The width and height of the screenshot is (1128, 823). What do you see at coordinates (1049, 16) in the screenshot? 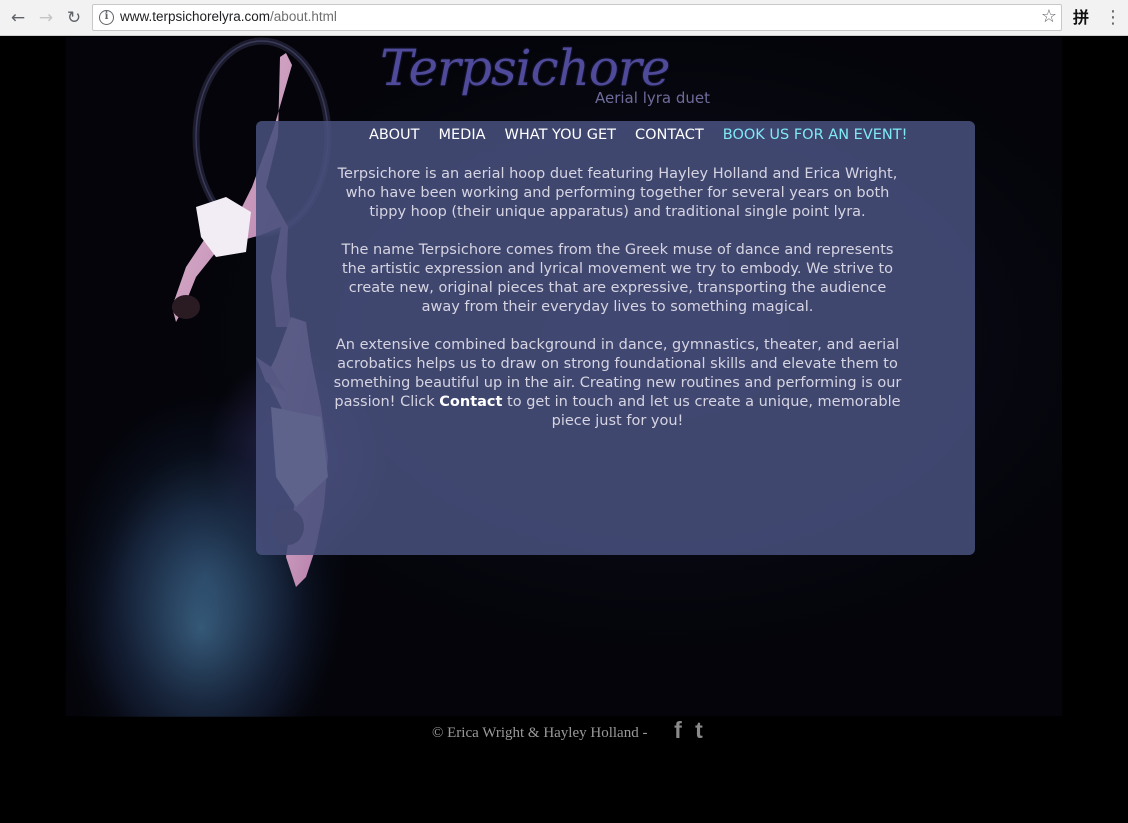
I see `bookmark-star-icon: ☆` at bounding box center [1049, 16].